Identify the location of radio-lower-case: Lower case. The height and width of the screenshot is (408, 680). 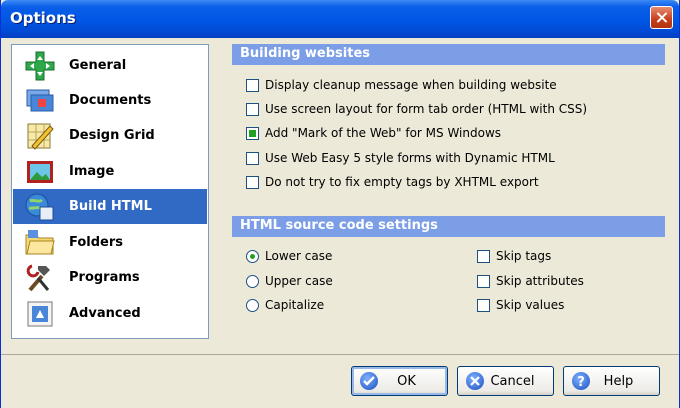
(289, 256).